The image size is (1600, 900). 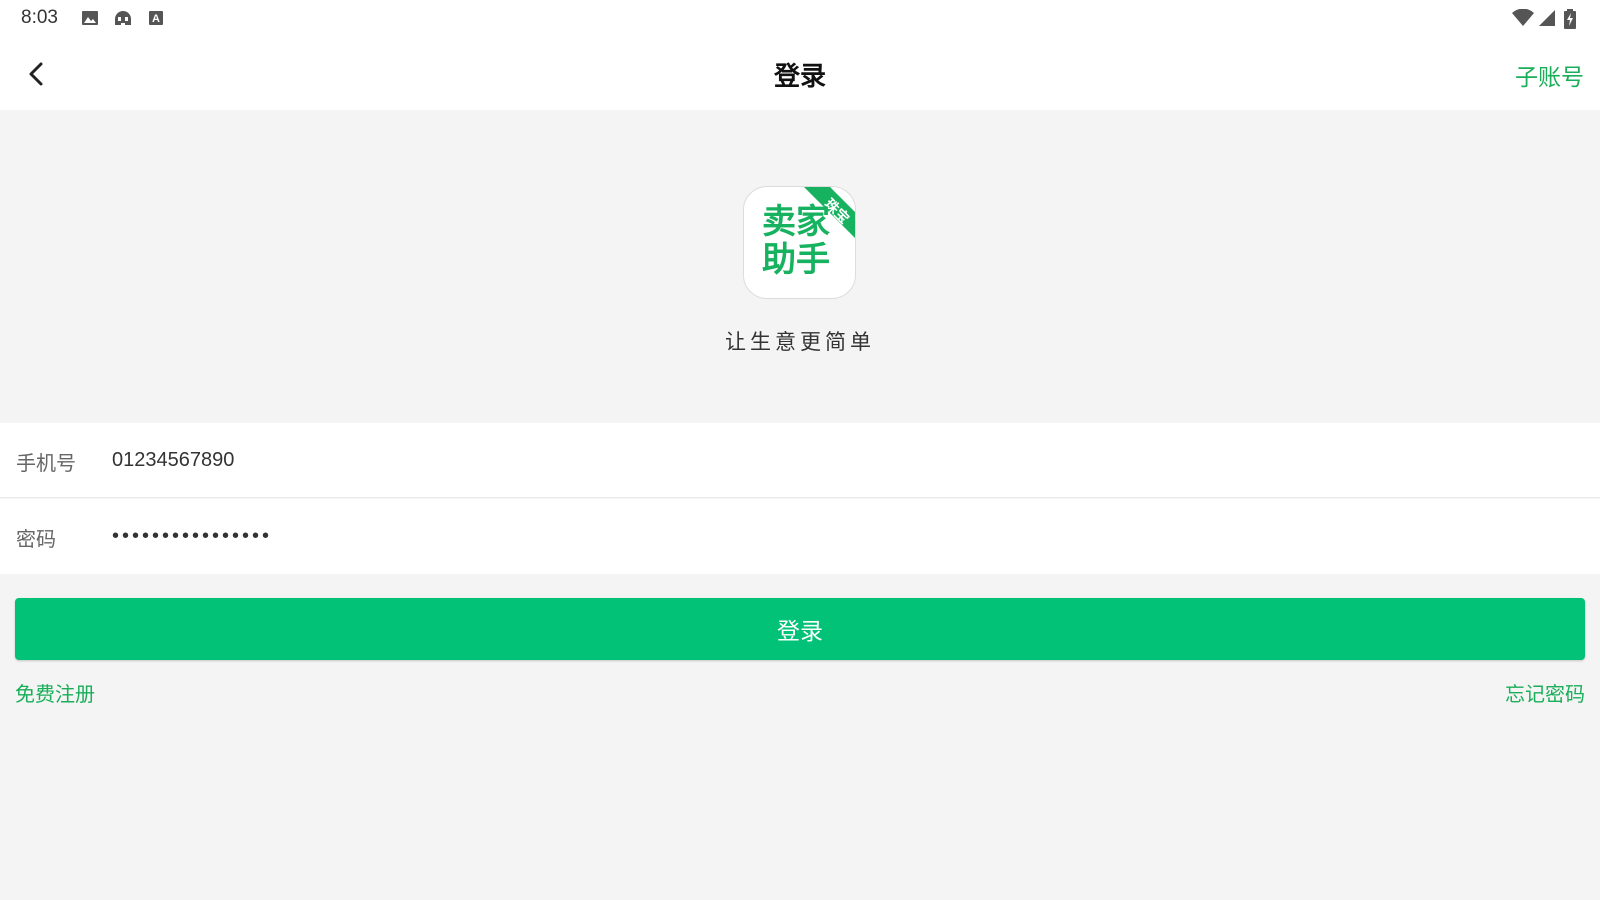 I want to click on font-a-icon: A, so click(x=157, y=18).